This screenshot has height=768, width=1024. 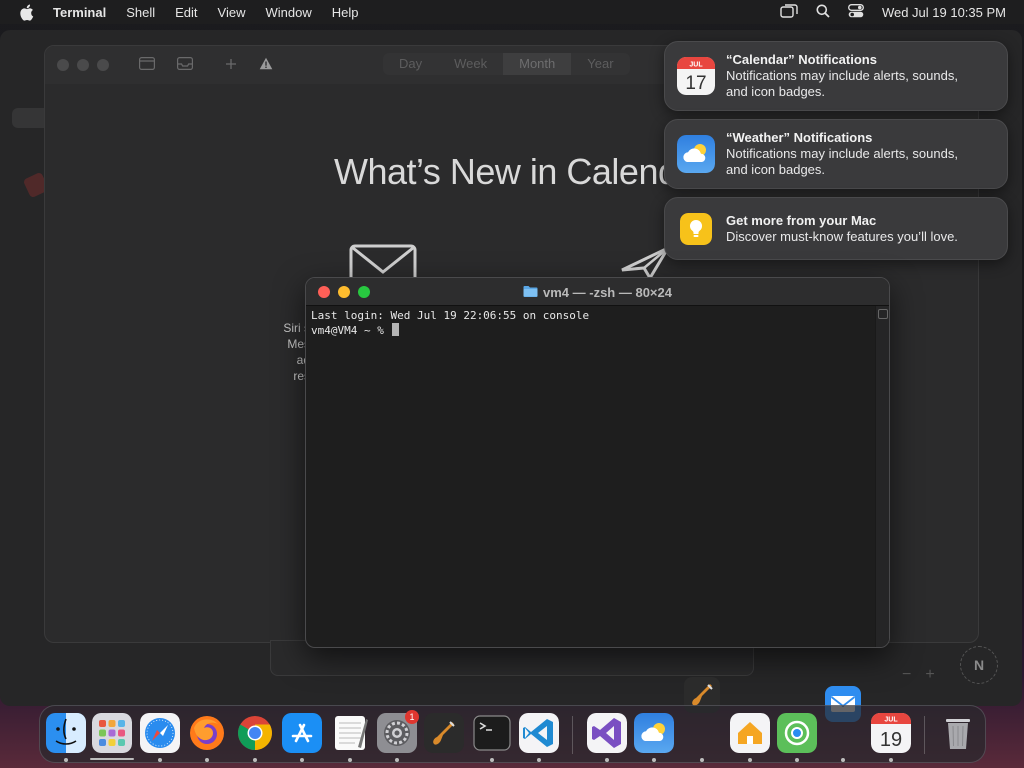 What do you see at coordinates (801, 59) in the screenshot?
I see `notification-title: “Calendar” Notifications` at bounding box center [801, 59].